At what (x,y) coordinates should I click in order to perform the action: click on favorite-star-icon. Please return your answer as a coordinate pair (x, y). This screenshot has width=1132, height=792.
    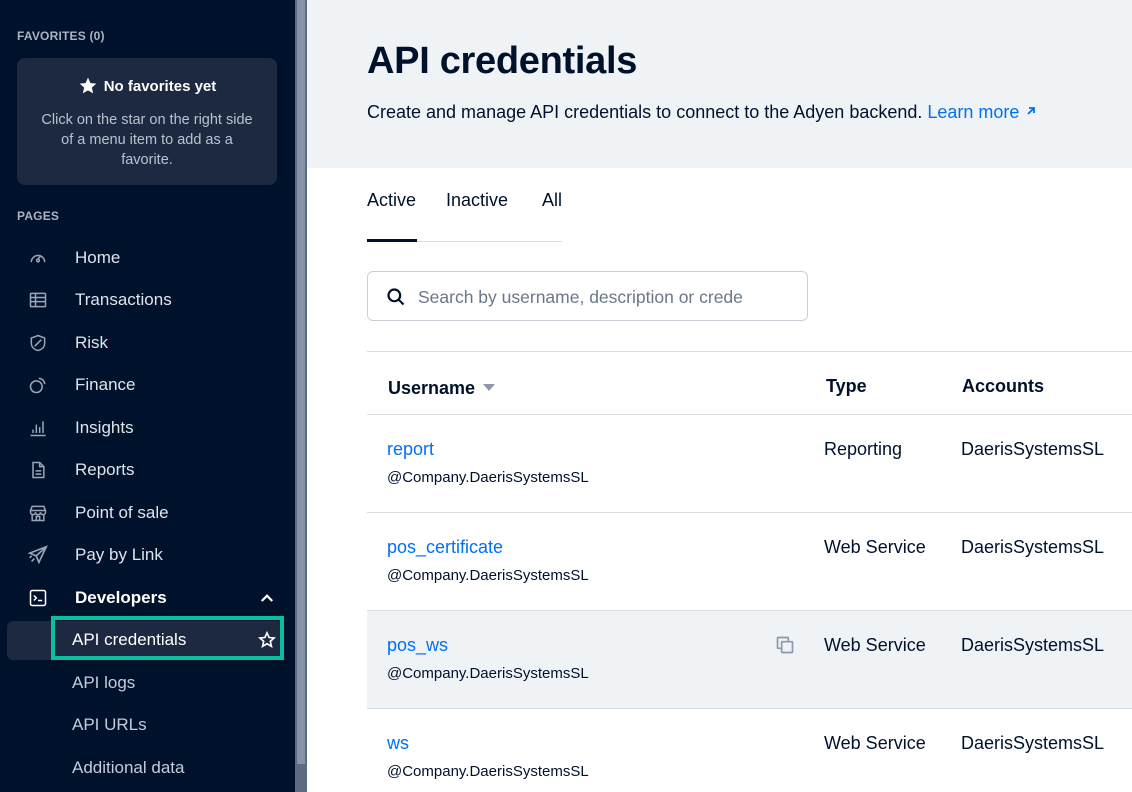
    Looking at the image, I should click on (267, 640).